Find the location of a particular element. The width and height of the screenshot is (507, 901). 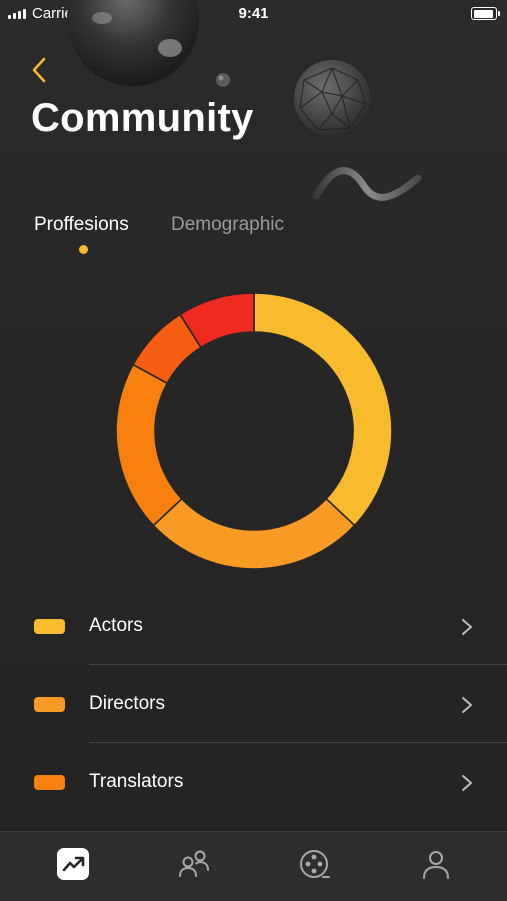

community-icon is located at coordinates (194, 863).